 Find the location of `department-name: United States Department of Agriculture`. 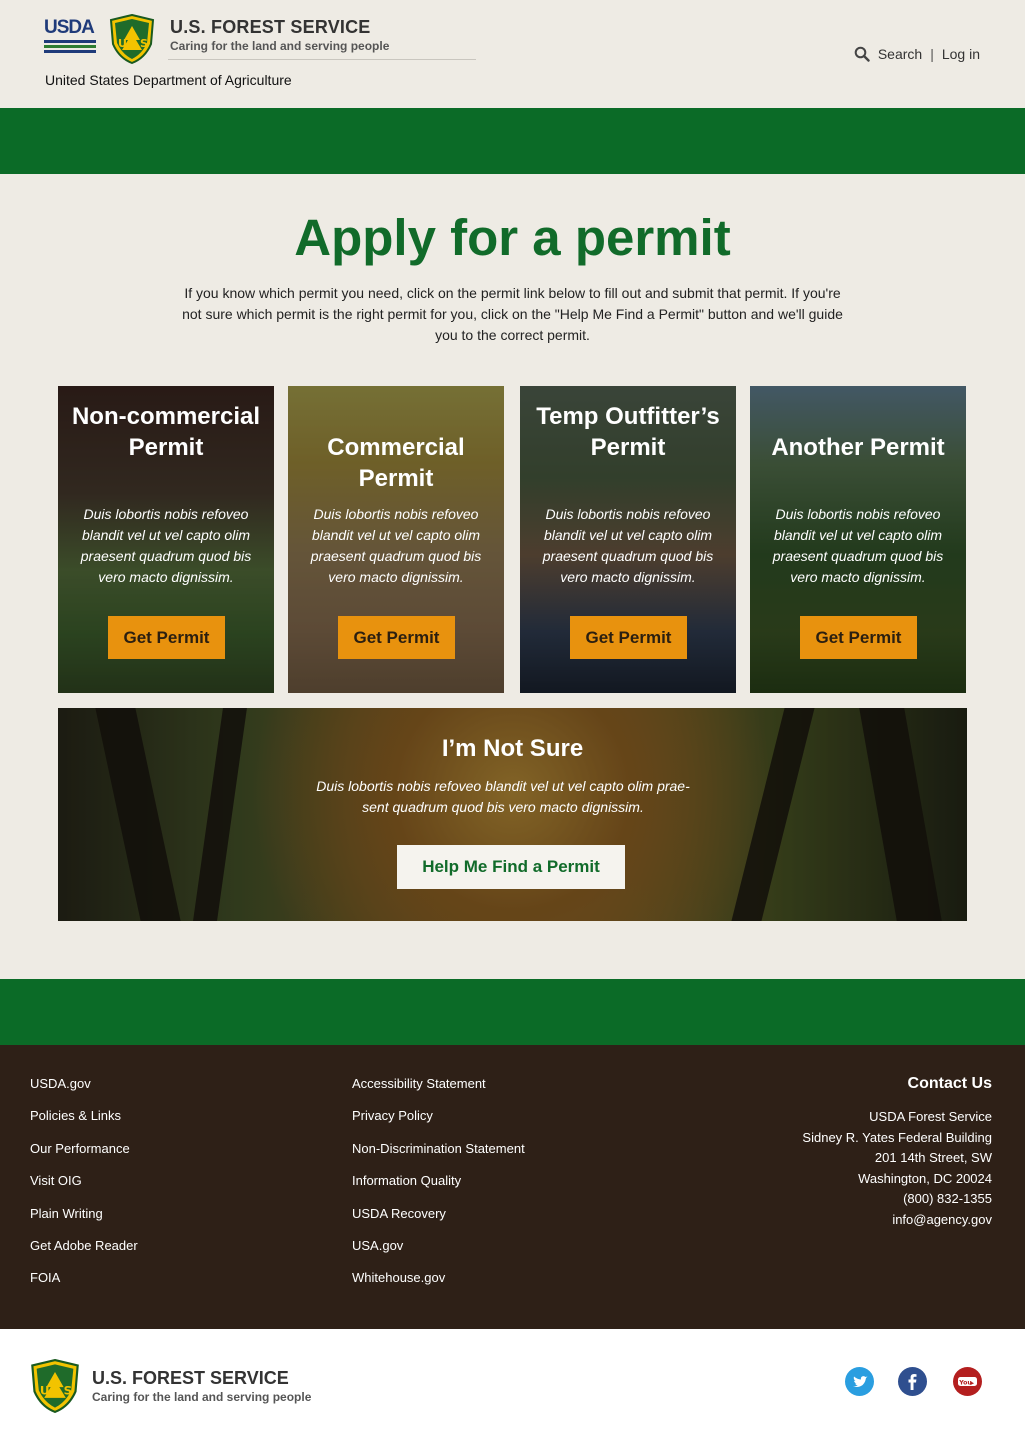

department-name: United States Department of Agriculture is located at coordinates (168, 80).